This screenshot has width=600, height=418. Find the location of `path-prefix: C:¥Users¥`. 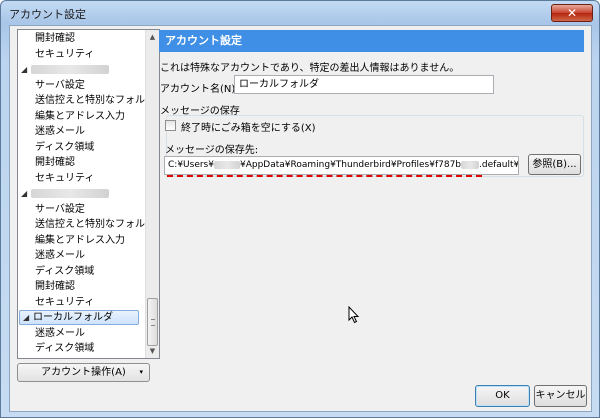

path-prefix: C:¥Users¥ is located at coordinates (191, 165).